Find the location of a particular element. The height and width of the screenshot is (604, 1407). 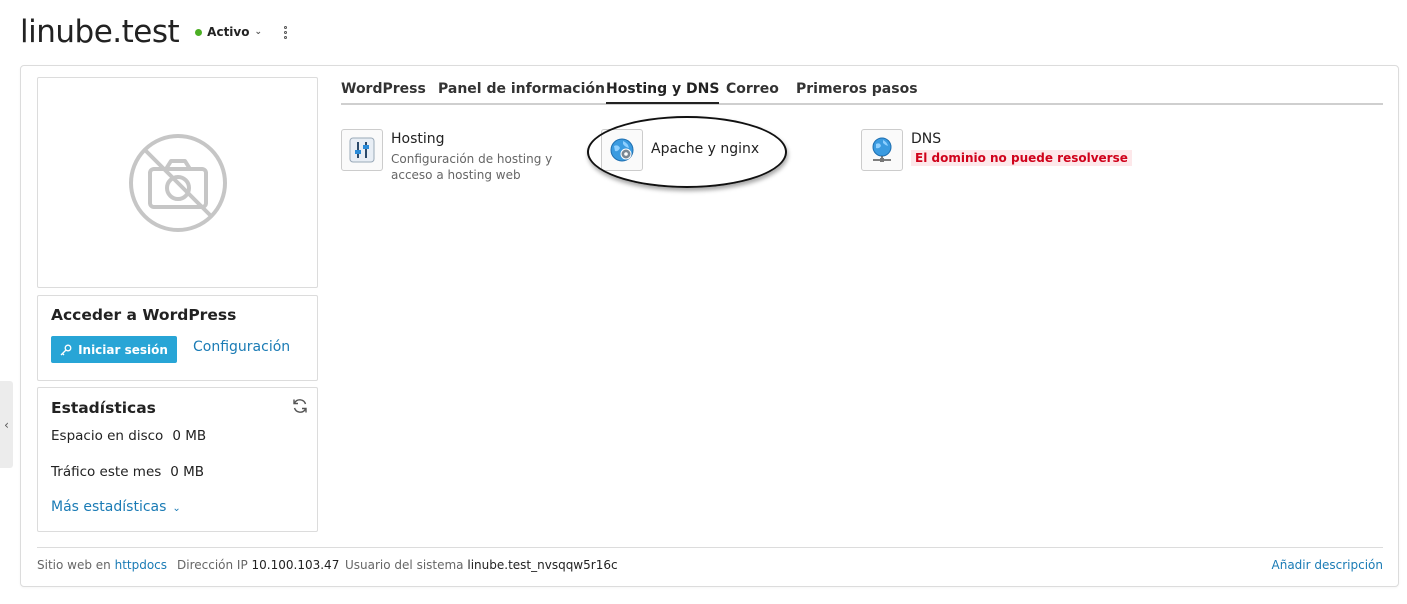

no-photo-icon is located at coordinates (177, 182).